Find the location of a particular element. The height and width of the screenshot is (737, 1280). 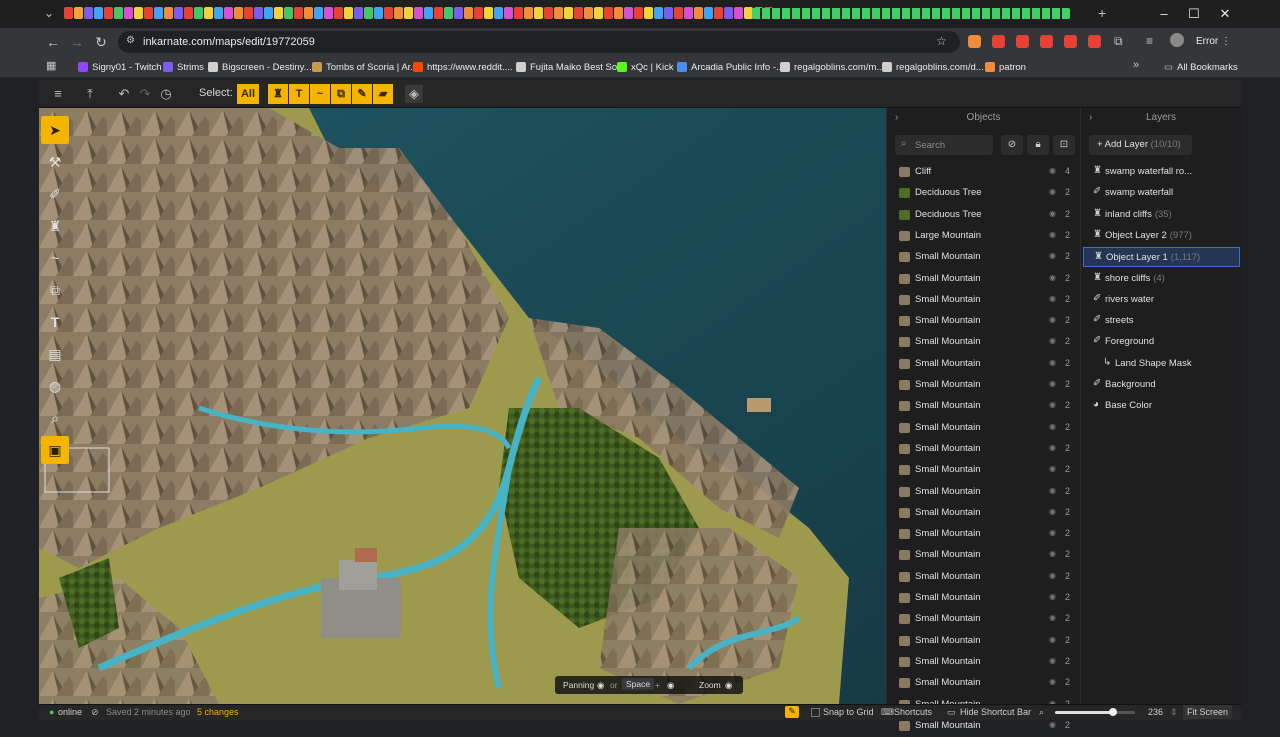

close-window-icon: ✕ is located at coordinates (1225, 14).